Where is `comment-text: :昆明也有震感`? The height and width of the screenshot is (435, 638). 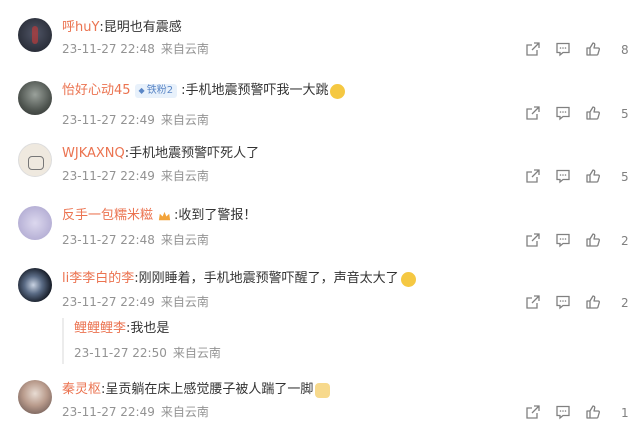 comment-text: :昆明也有震感 is located at coordinates (140, 27).